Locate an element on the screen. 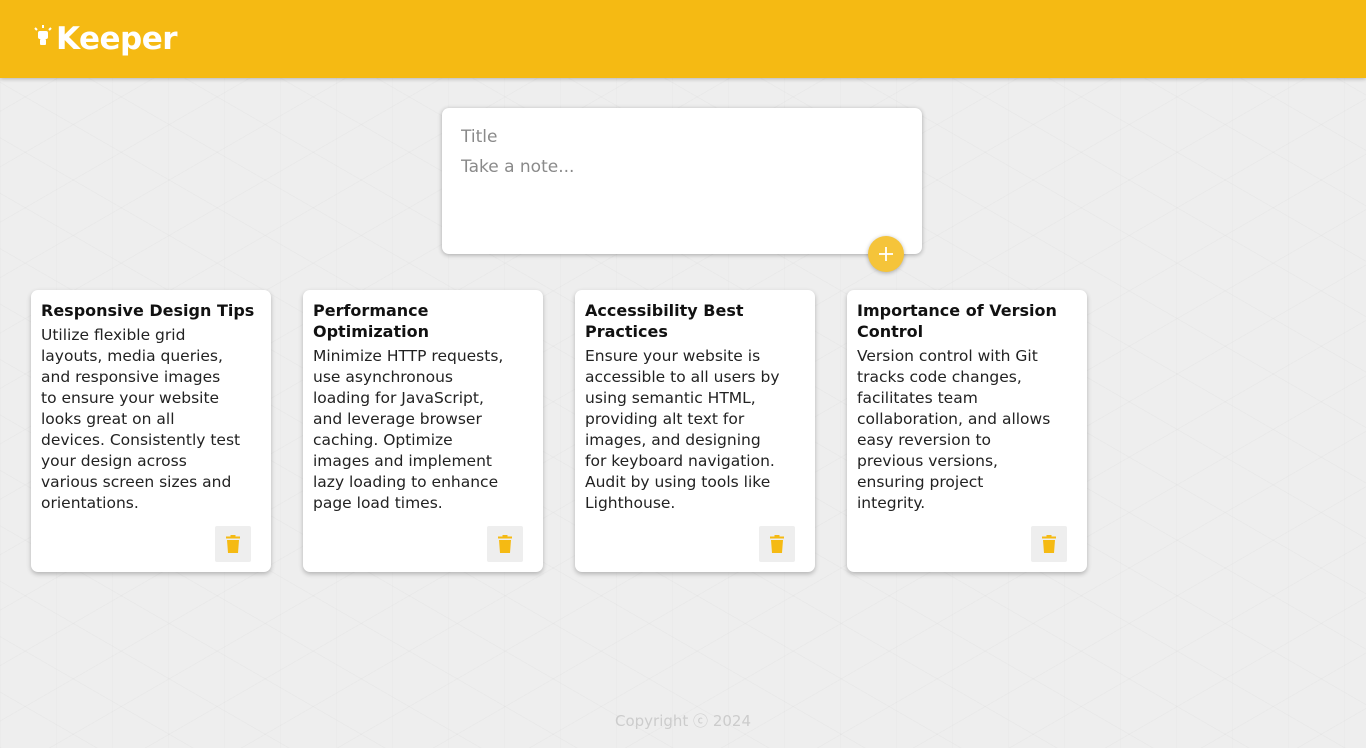 The width and height of the screenshot is (1366, 748). note-title: Importance of Version Control is located at coordinates (957, 321).